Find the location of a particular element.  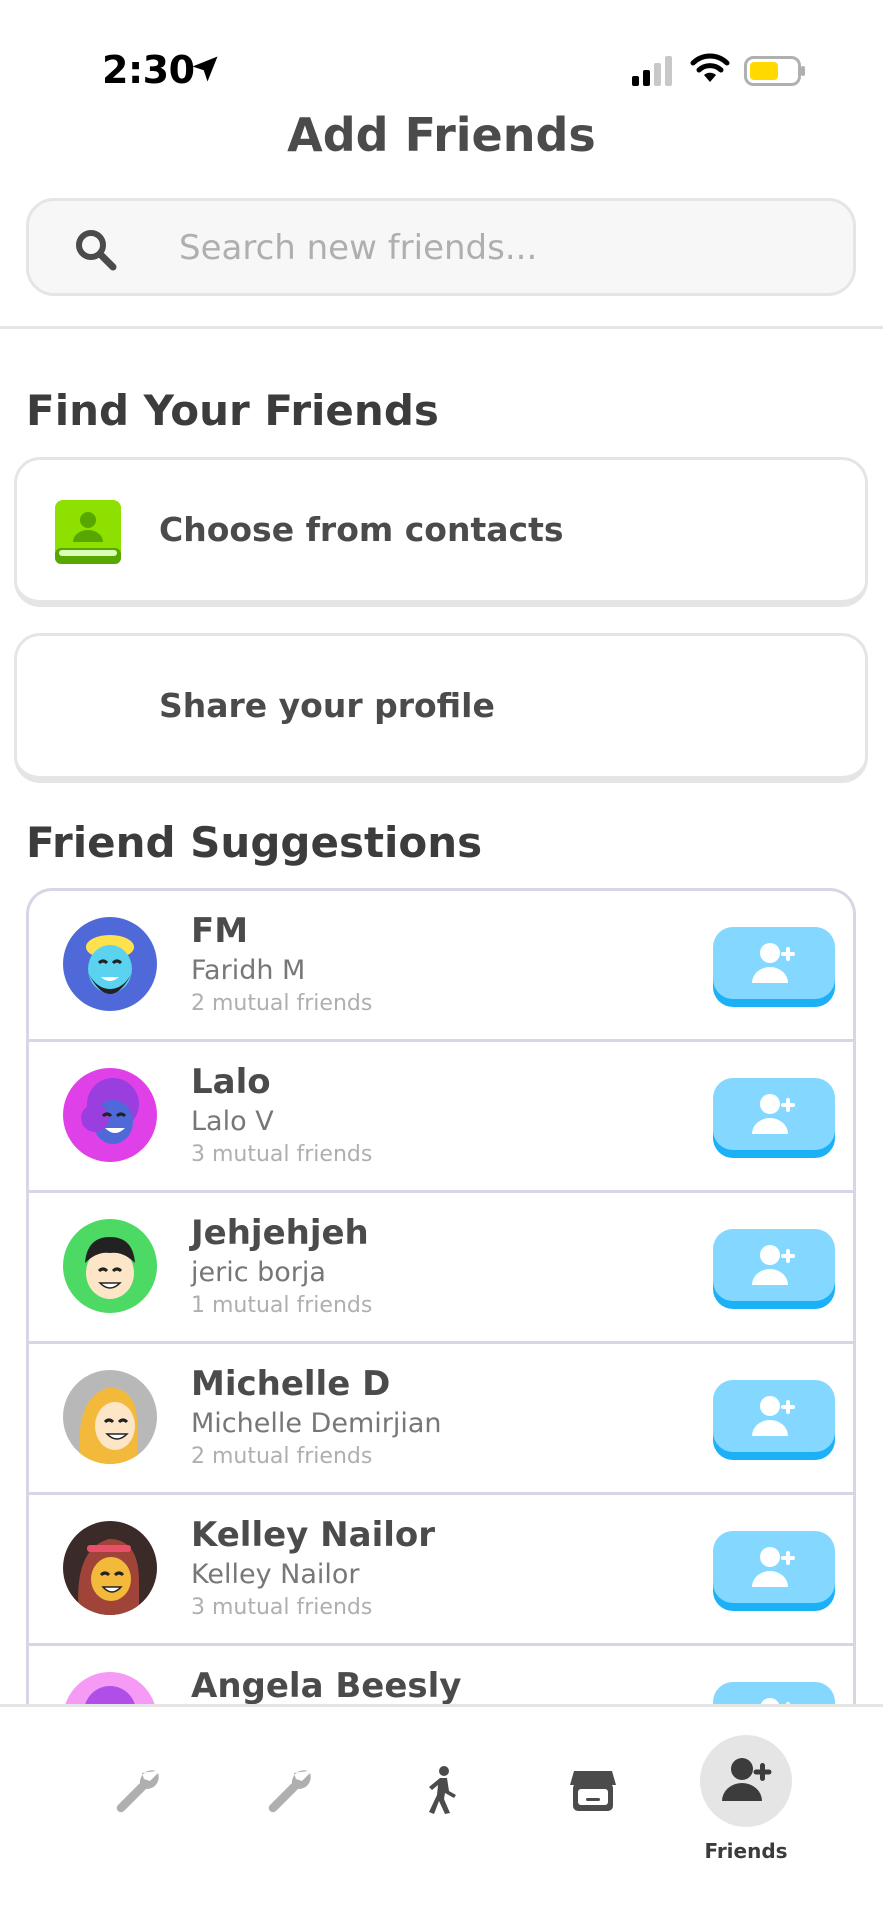

share-profile-label: Share your profile is located at coordinates (327, 705).